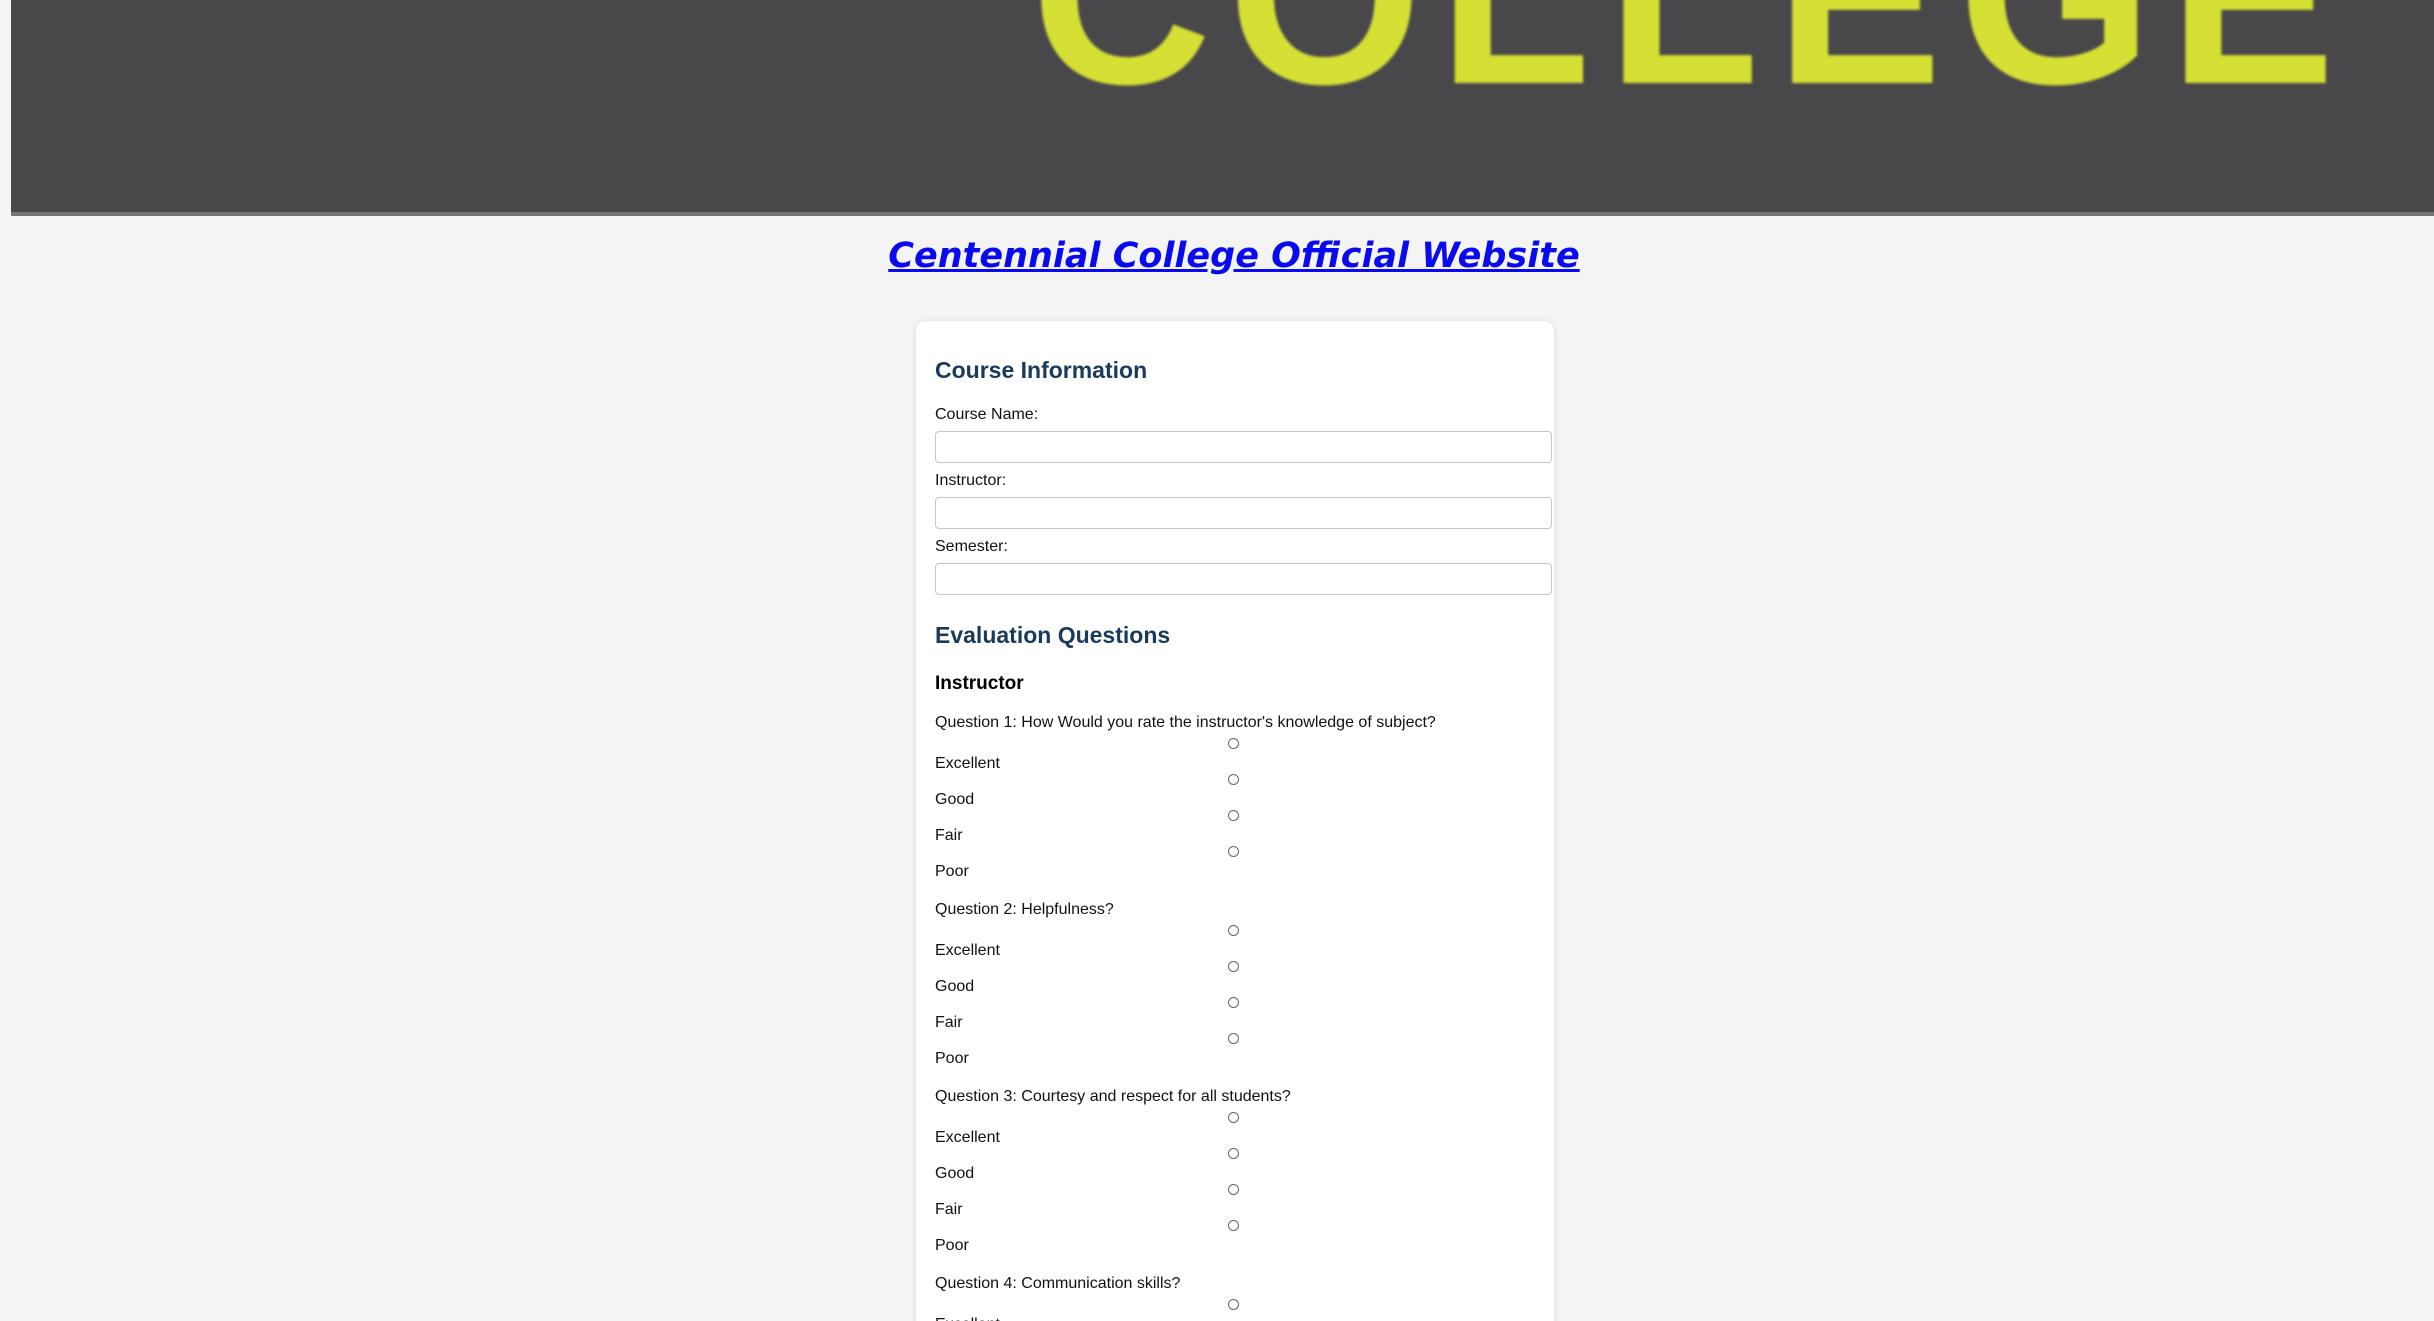 Image resolution: width=2434 pixels, height=1321 pixels. What do you see at coordinates (967, 1137) in the screenshot?
I see `q3-excellent-label: Excellent` at bounding box center [967, 1137].